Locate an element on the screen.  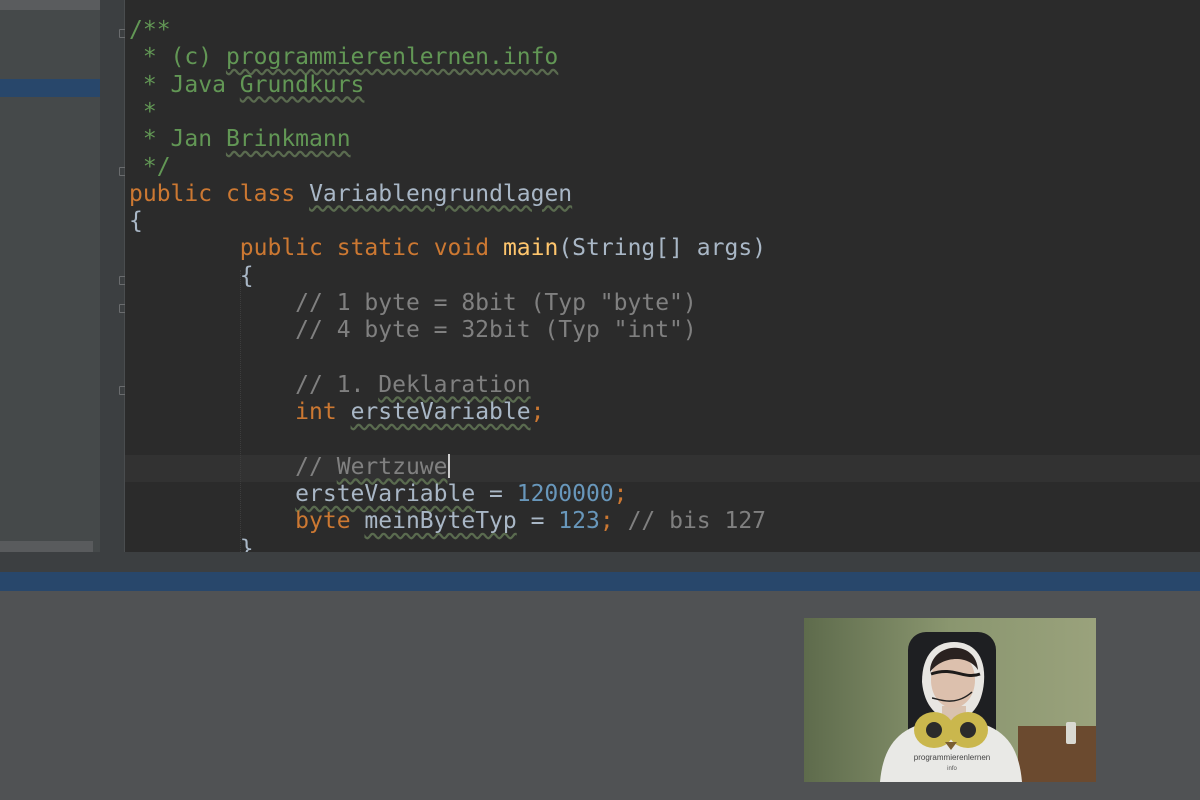
code-token: Grundkurs is located at coordinates (302, 84).